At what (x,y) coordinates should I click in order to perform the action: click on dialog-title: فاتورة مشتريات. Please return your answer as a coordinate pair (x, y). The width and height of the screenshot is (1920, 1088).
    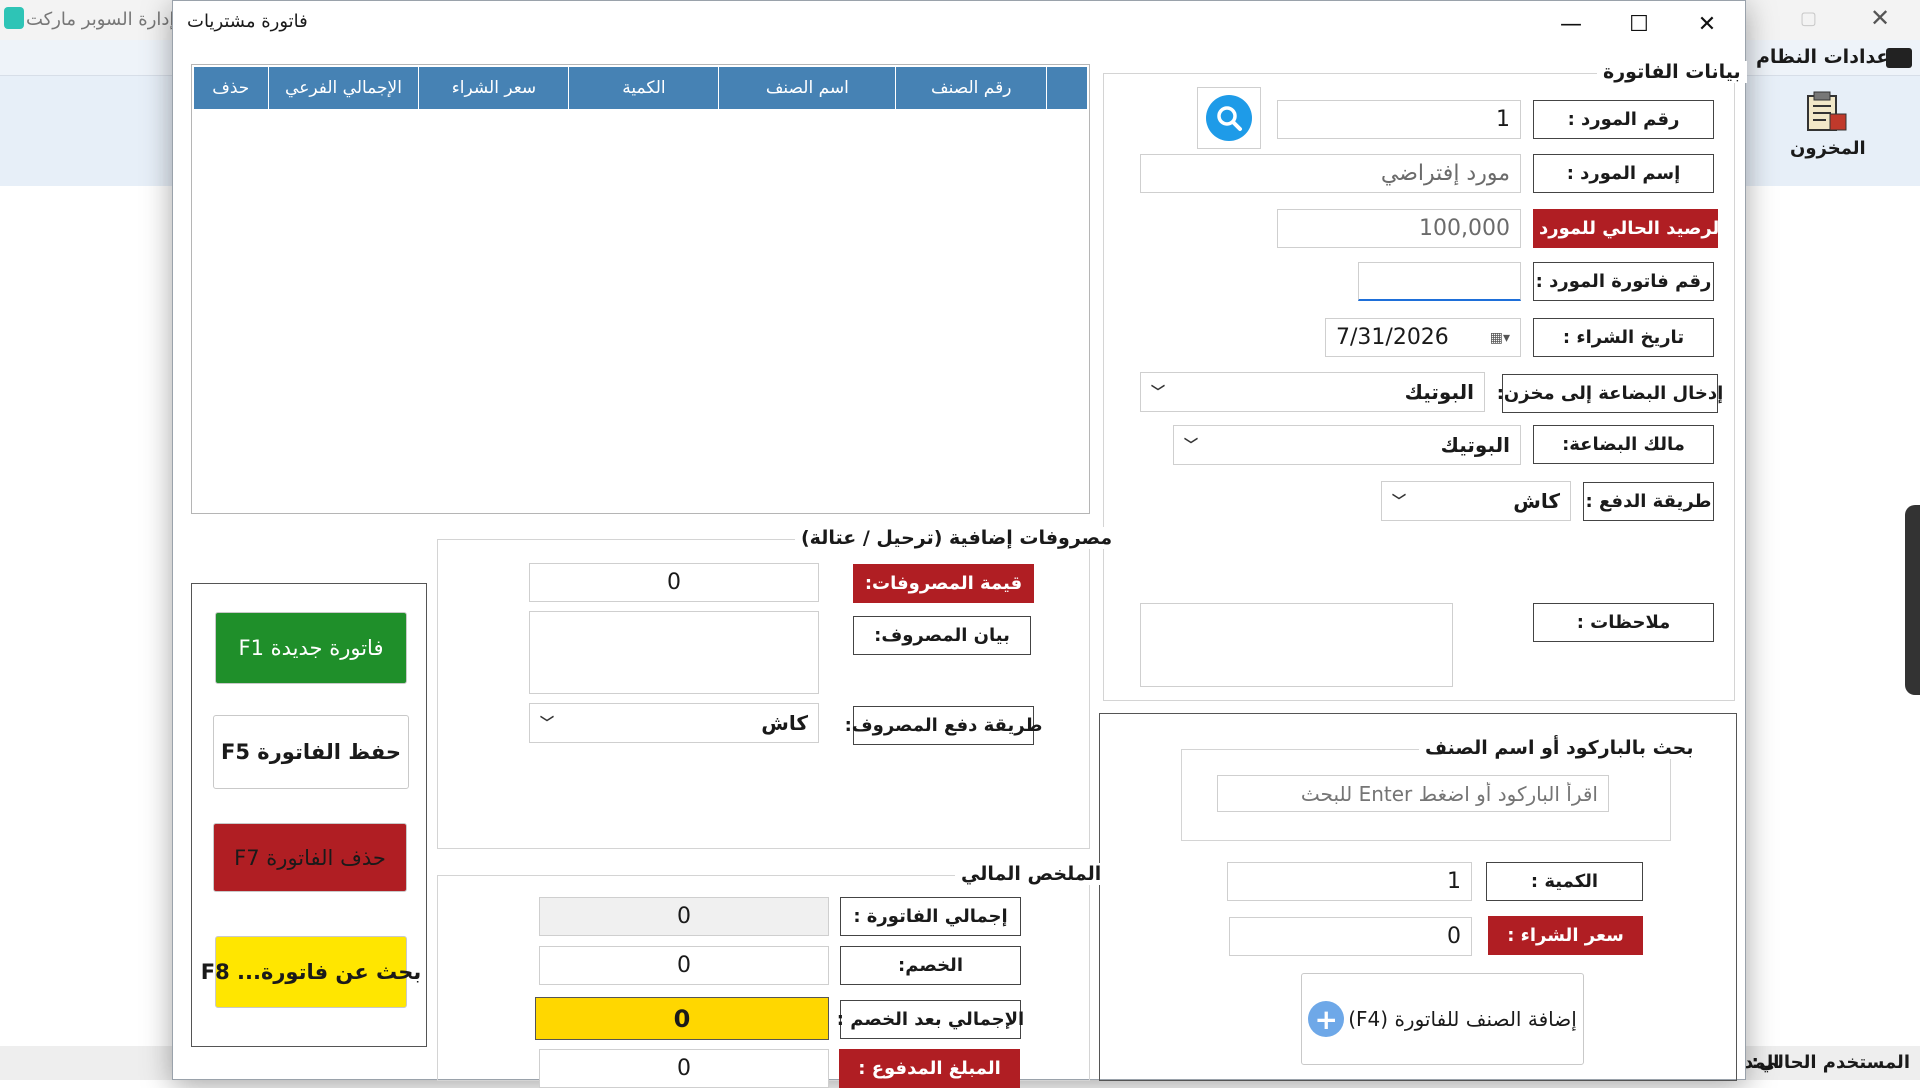
    Looking at the image, I should click on (247, 21).